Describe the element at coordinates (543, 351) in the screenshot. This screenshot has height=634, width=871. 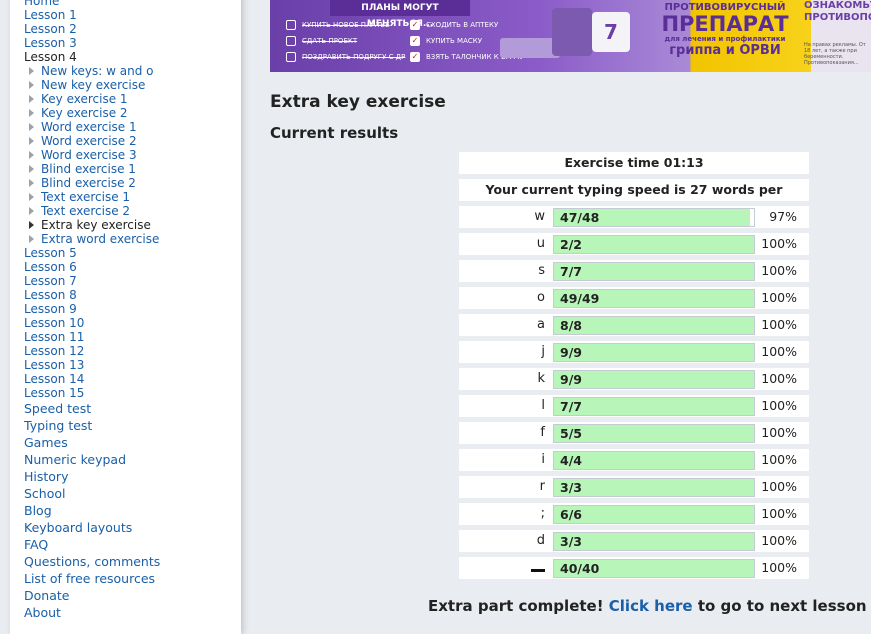
I see `key-label: j` at that location.